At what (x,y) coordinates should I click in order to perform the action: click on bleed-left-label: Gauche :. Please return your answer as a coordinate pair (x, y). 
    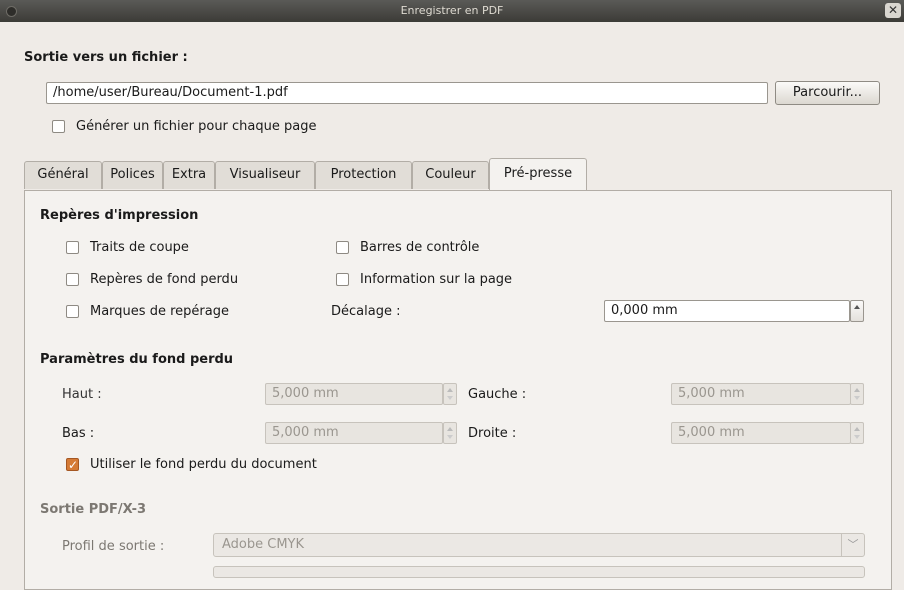
    Looking at the image, I should click on (497, 394).